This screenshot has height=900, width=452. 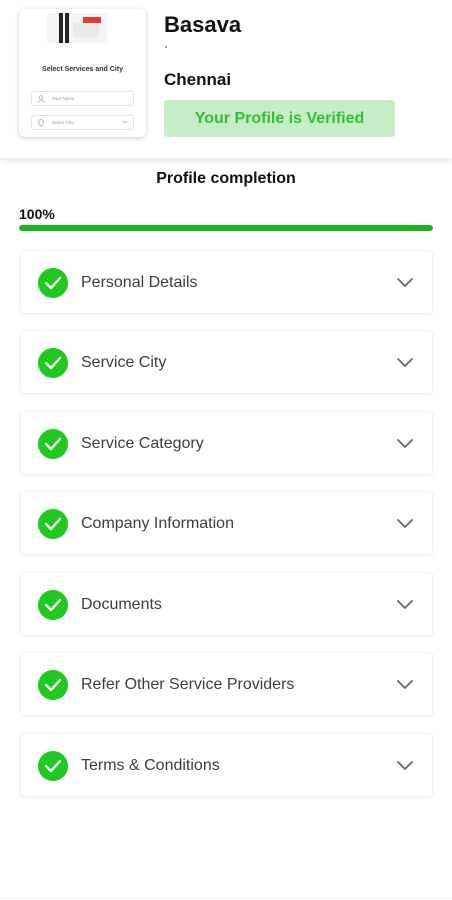 I want to click on thumbnail-name-placeholder: Your Name, so click(x=63, y=98).